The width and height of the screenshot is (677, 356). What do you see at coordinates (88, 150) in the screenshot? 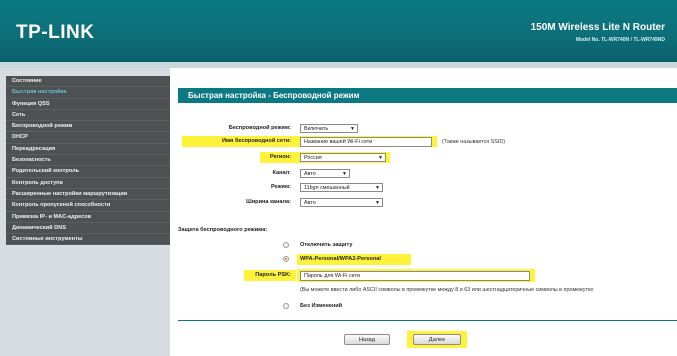
I see `sidebar-item: Переадресация` at bounding box center [88, 150].